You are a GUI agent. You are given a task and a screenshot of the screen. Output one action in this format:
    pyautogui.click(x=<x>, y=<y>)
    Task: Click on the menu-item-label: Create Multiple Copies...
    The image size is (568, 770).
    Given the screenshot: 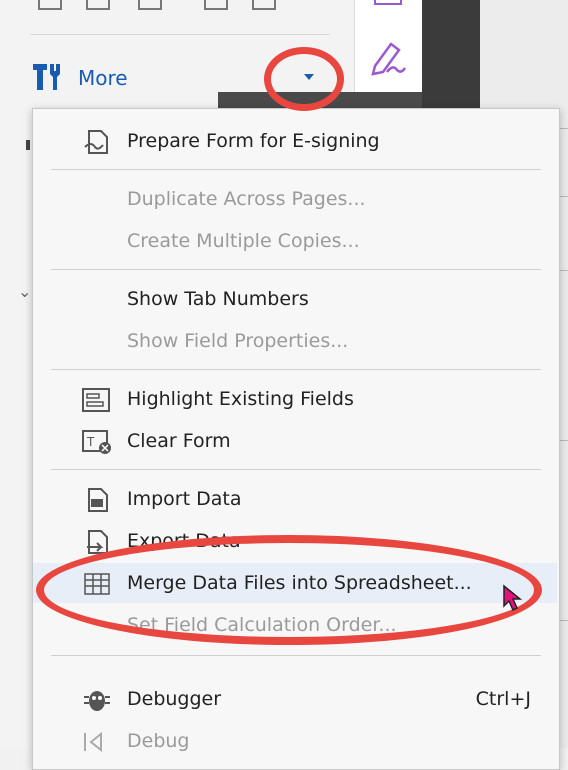 What is the action you would take?
    pyautogui.click(x=243, y=241)
    